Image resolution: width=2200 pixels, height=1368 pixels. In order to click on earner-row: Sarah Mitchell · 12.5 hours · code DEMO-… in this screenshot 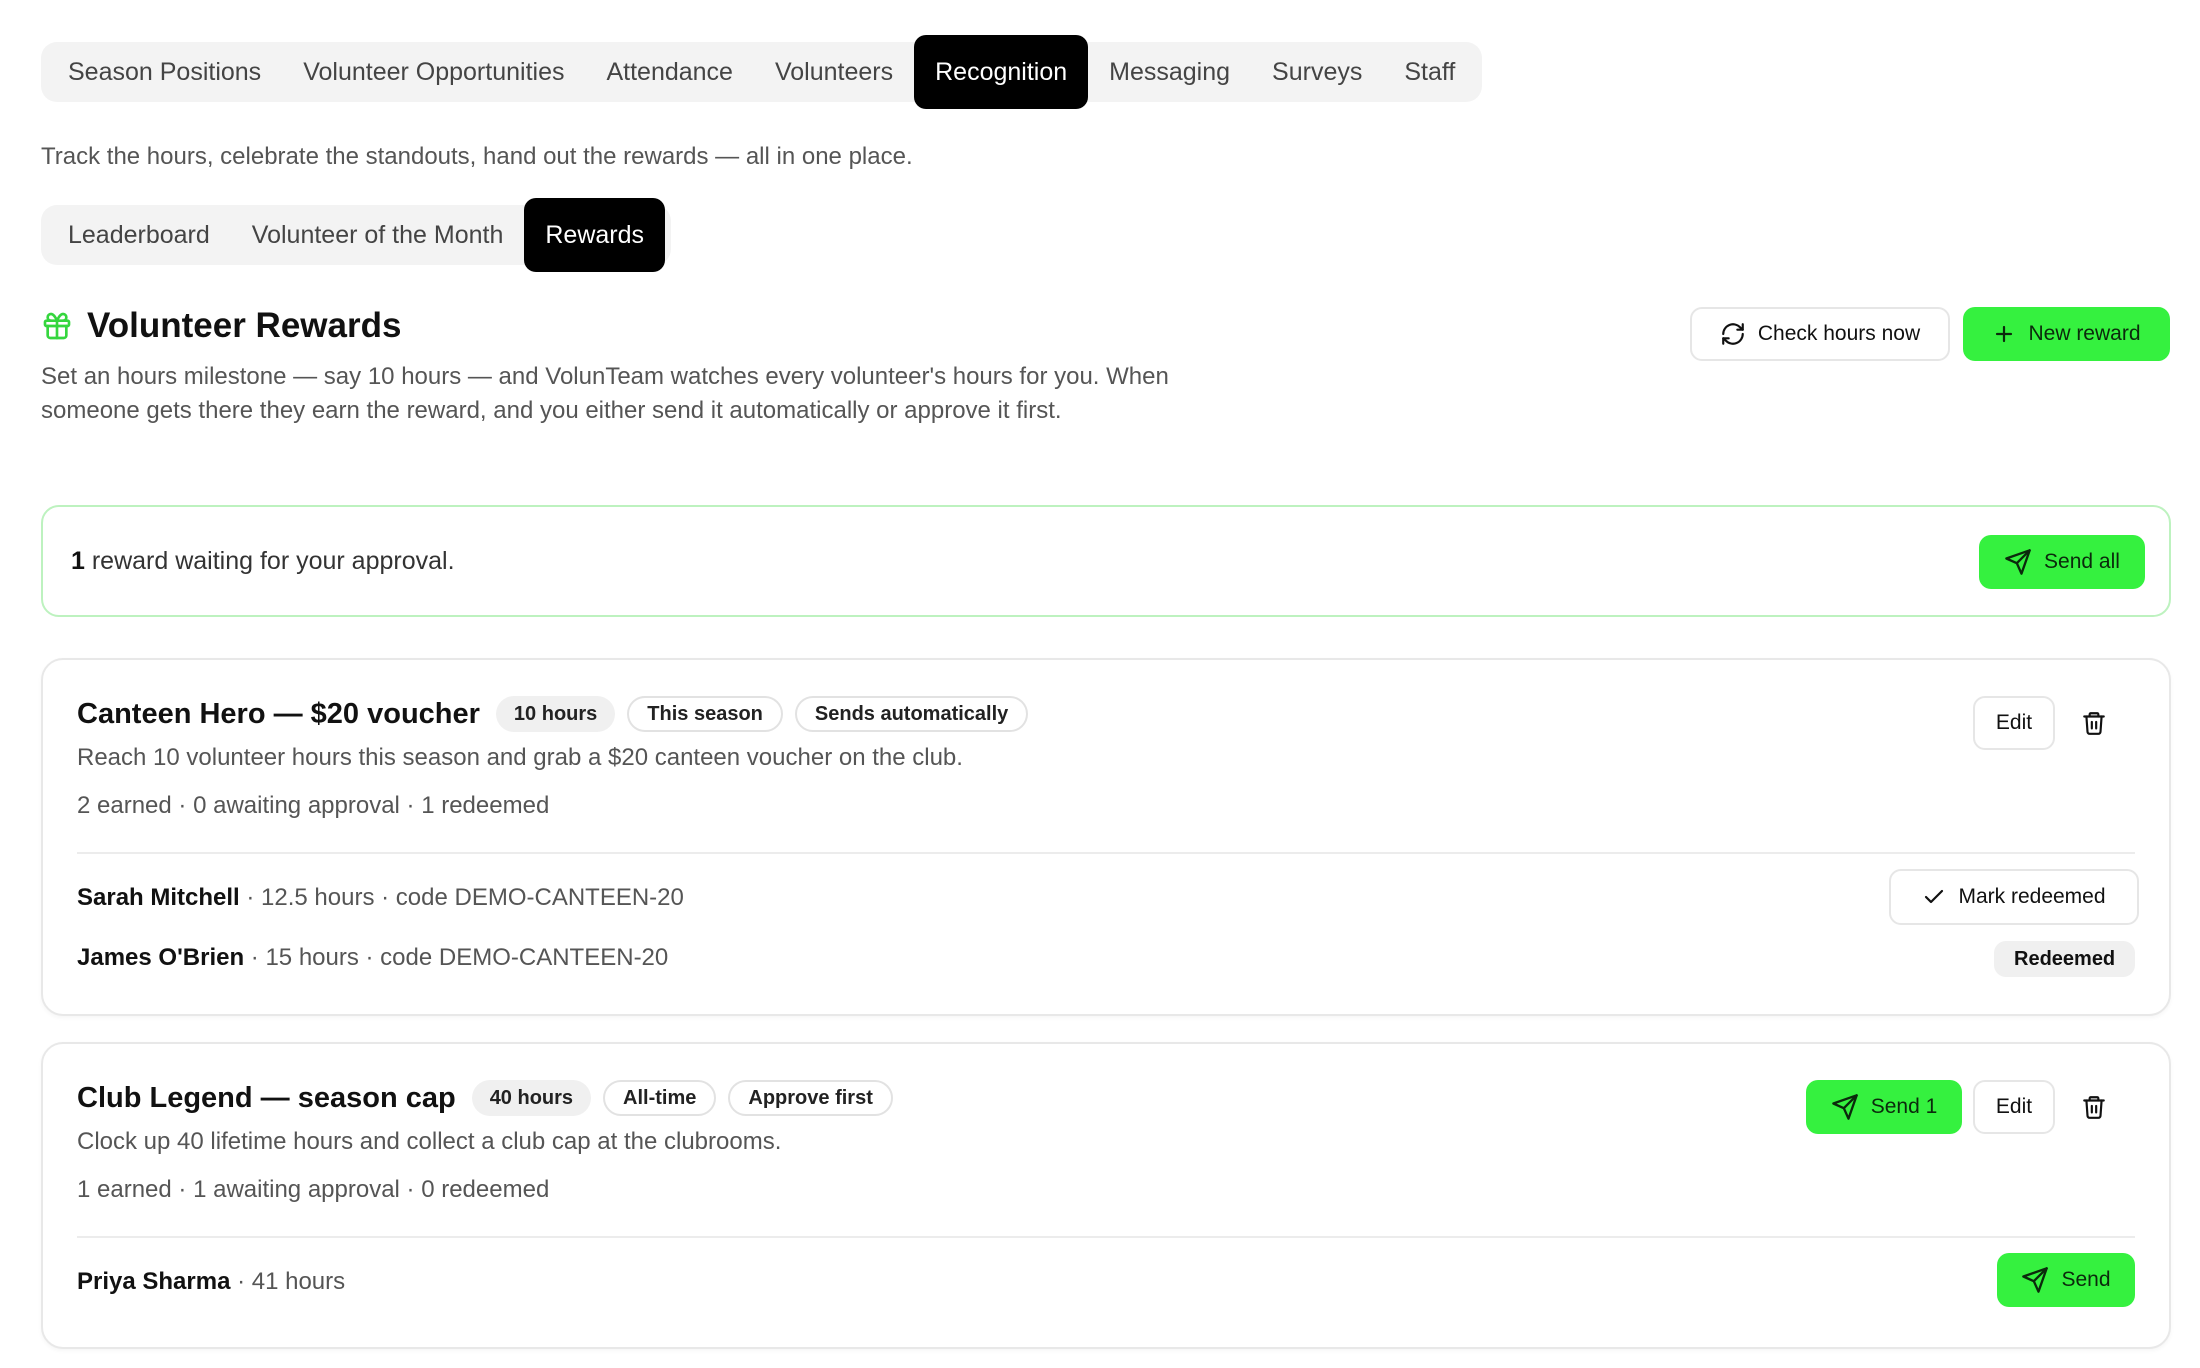, I will do `click(380, 898)`.